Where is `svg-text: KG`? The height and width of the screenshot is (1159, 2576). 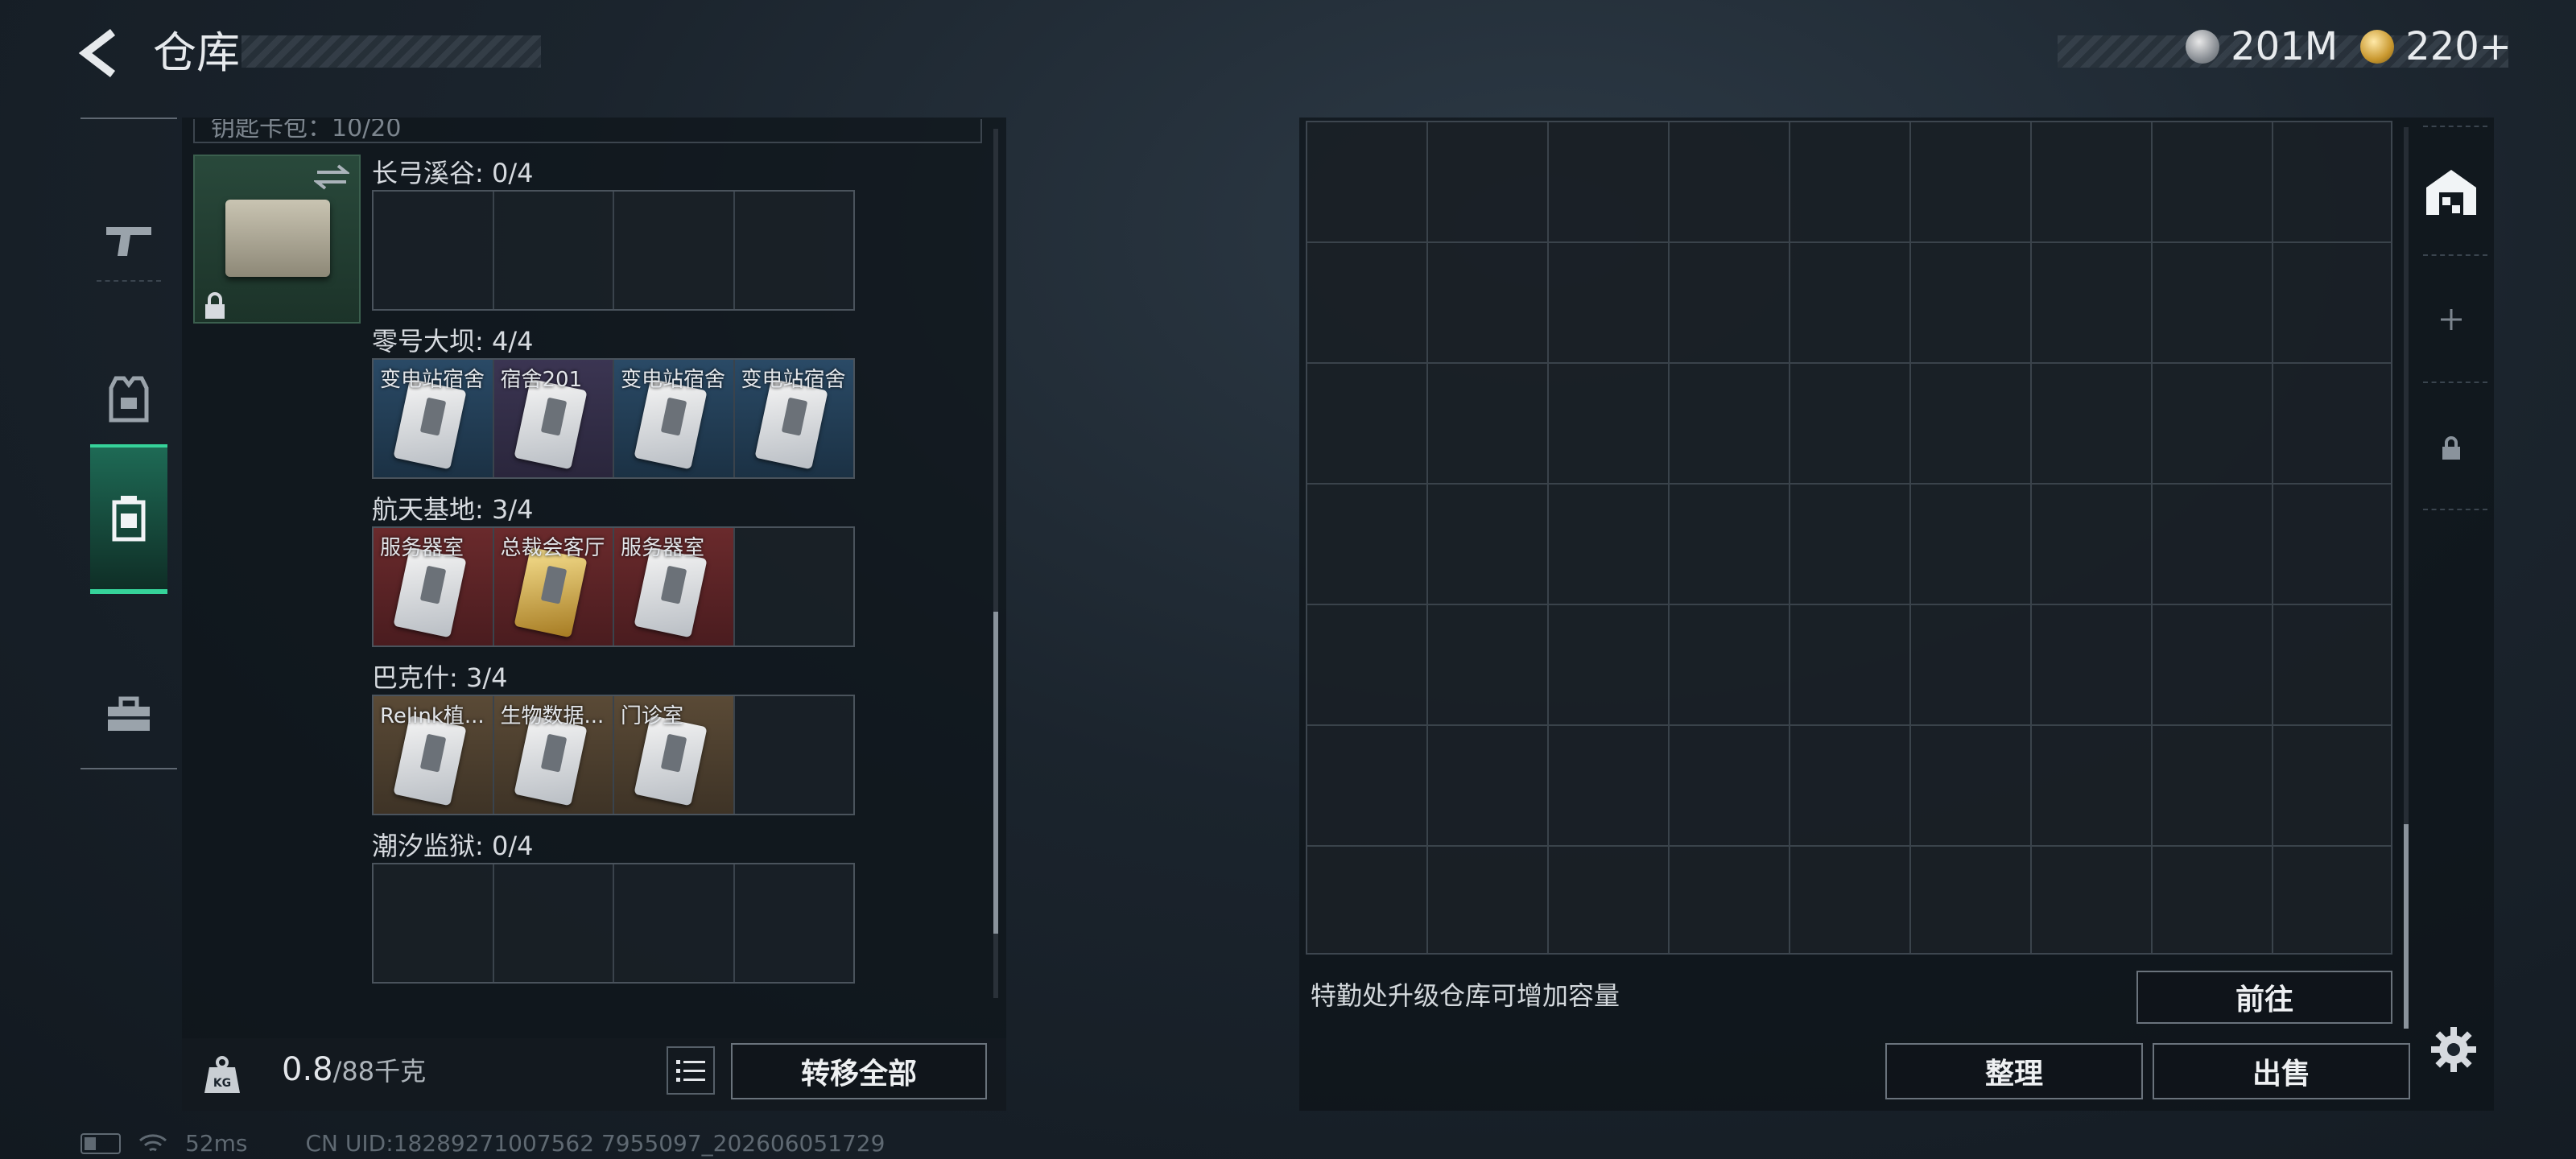
svg-text: KG is located at coordinates (222, 1083).